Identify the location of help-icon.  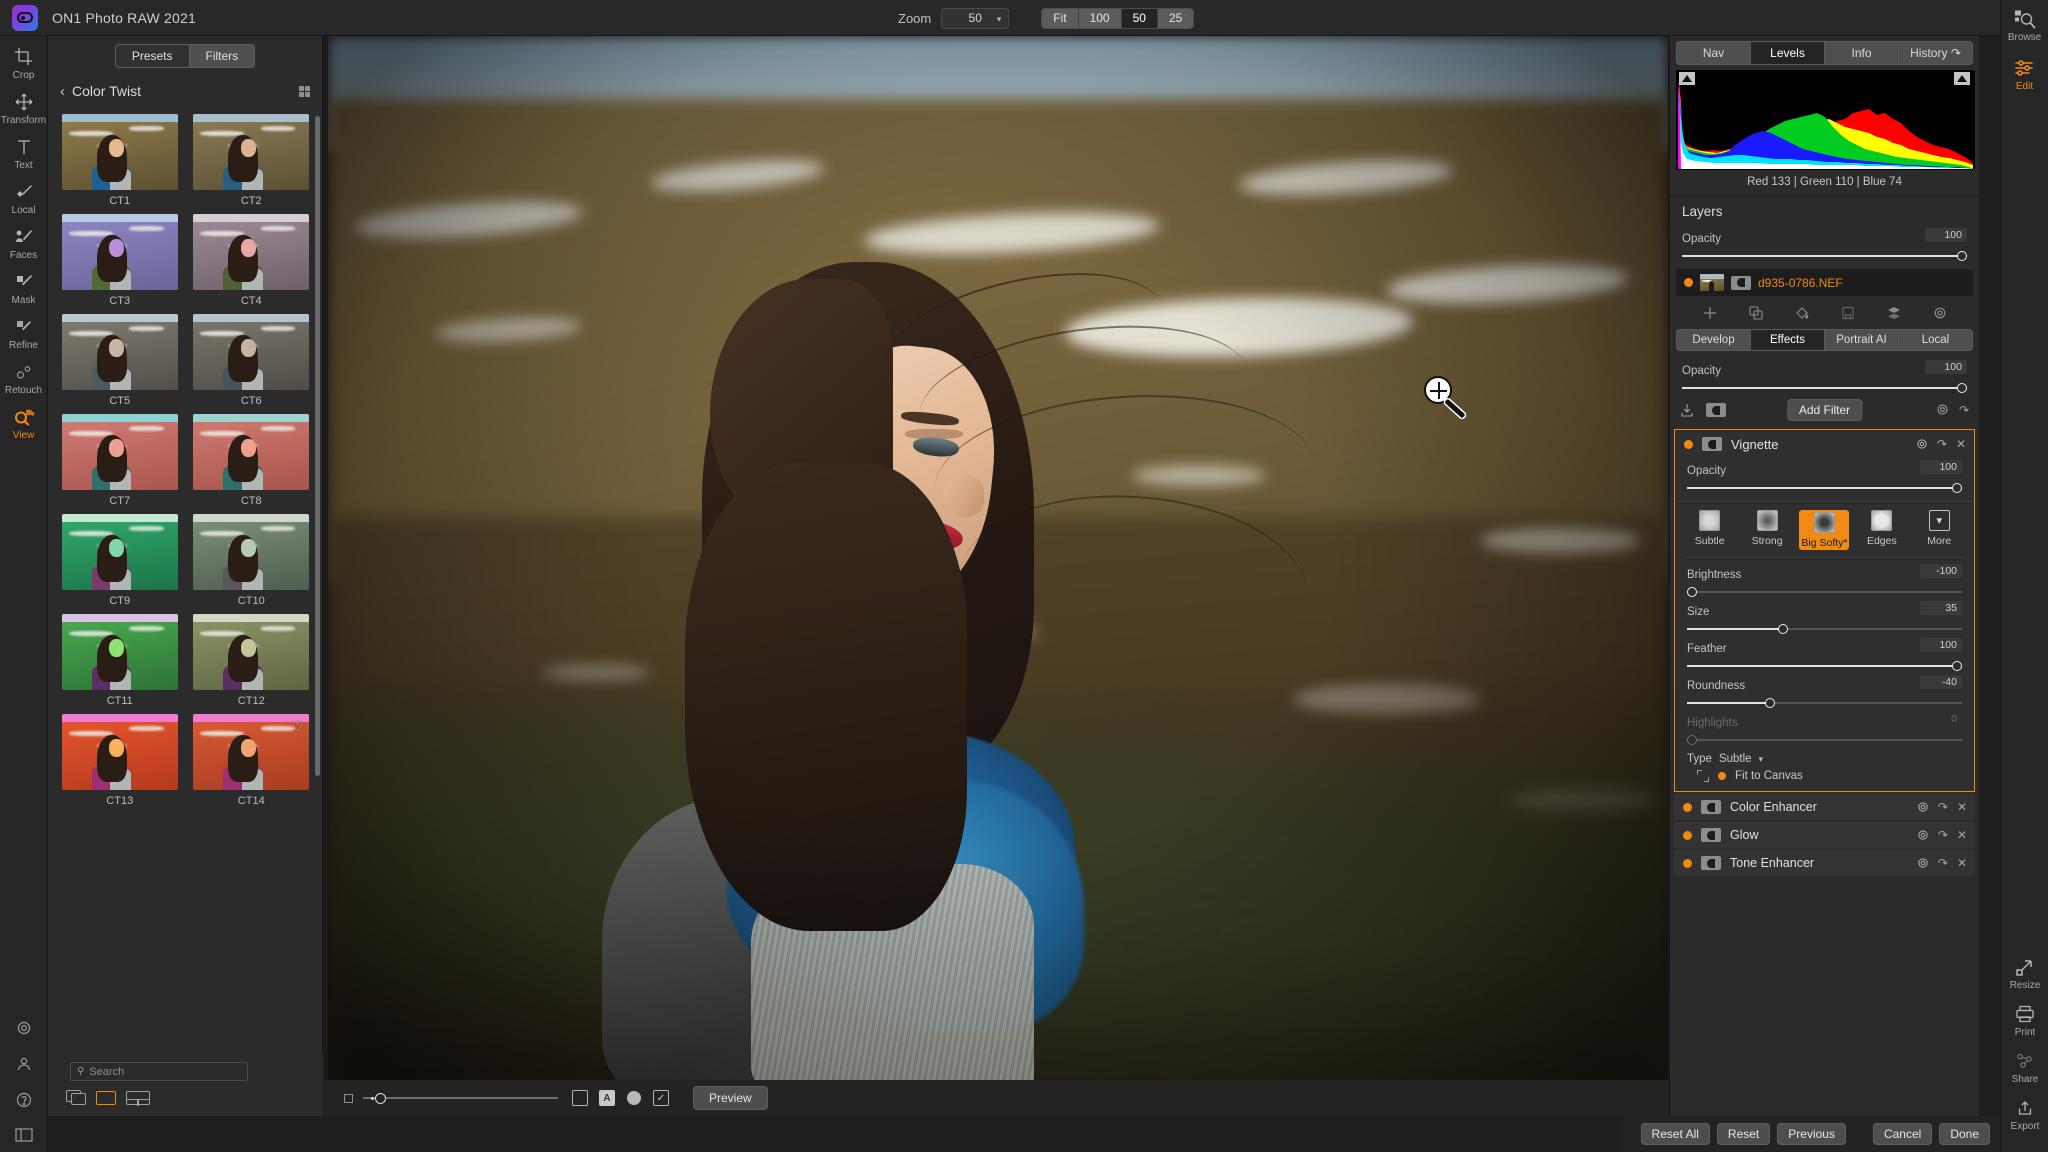
(24, 1100).